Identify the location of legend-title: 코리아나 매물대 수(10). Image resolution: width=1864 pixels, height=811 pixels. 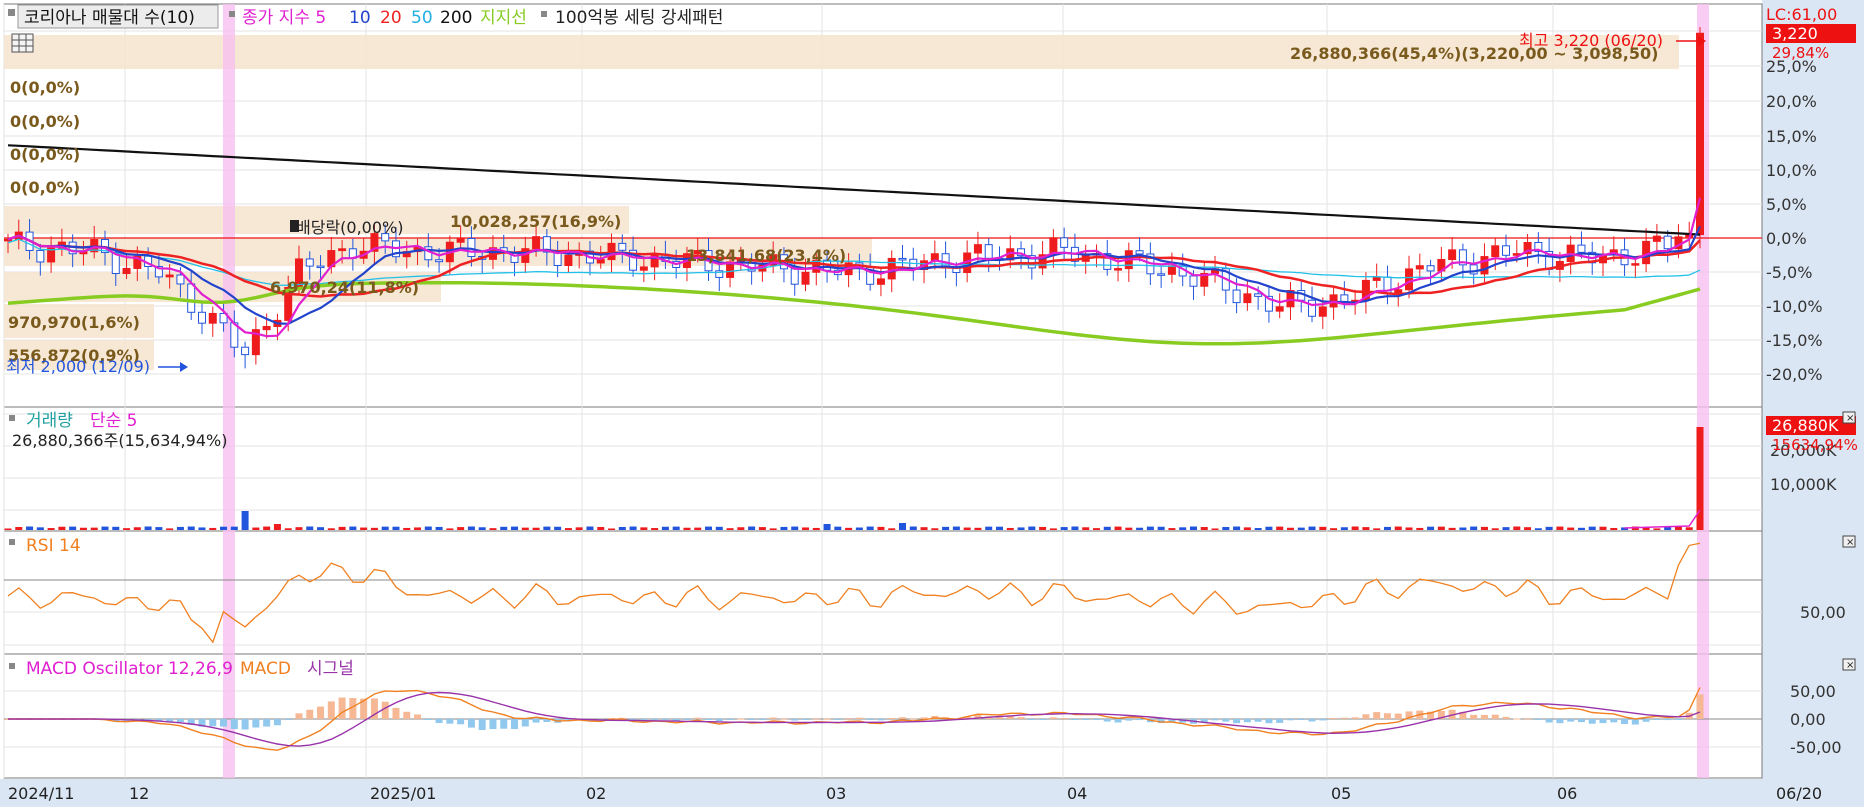
(109, 18).